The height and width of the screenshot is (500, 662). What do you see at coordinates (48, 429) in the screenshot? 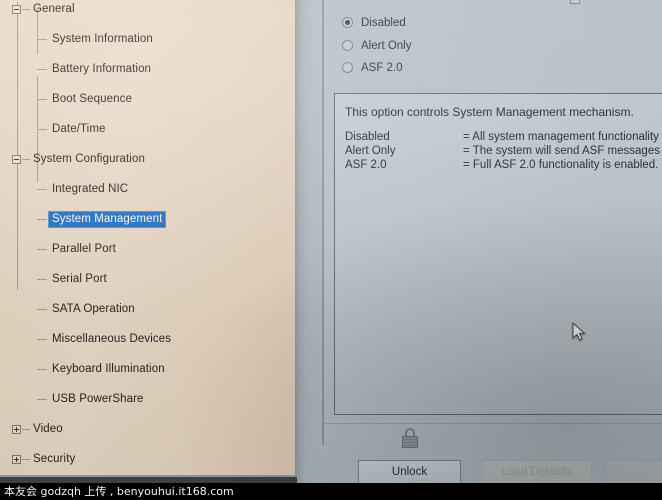
I see `sidebar-item-label: Video` at bounding box center [48, 429].